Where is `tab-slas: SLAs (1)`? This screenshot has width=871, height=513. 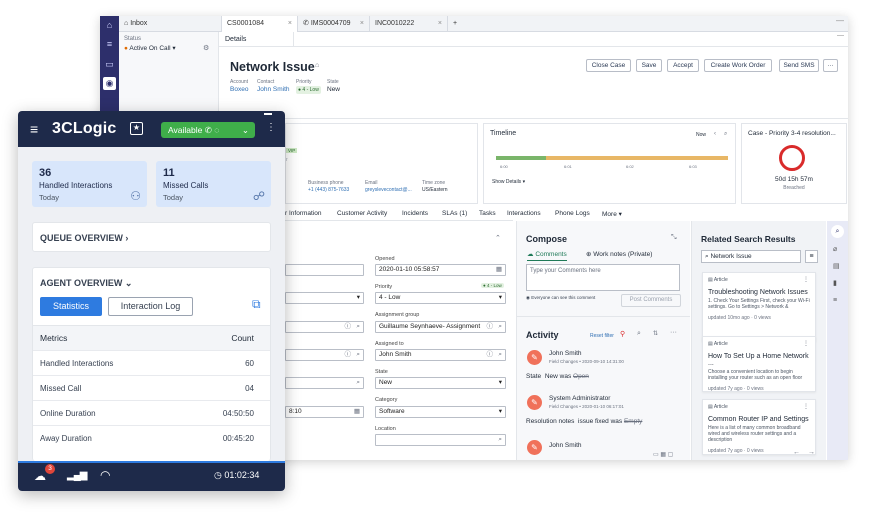
tab-slas: SLAs (1) is located at coordinates (454, 213).